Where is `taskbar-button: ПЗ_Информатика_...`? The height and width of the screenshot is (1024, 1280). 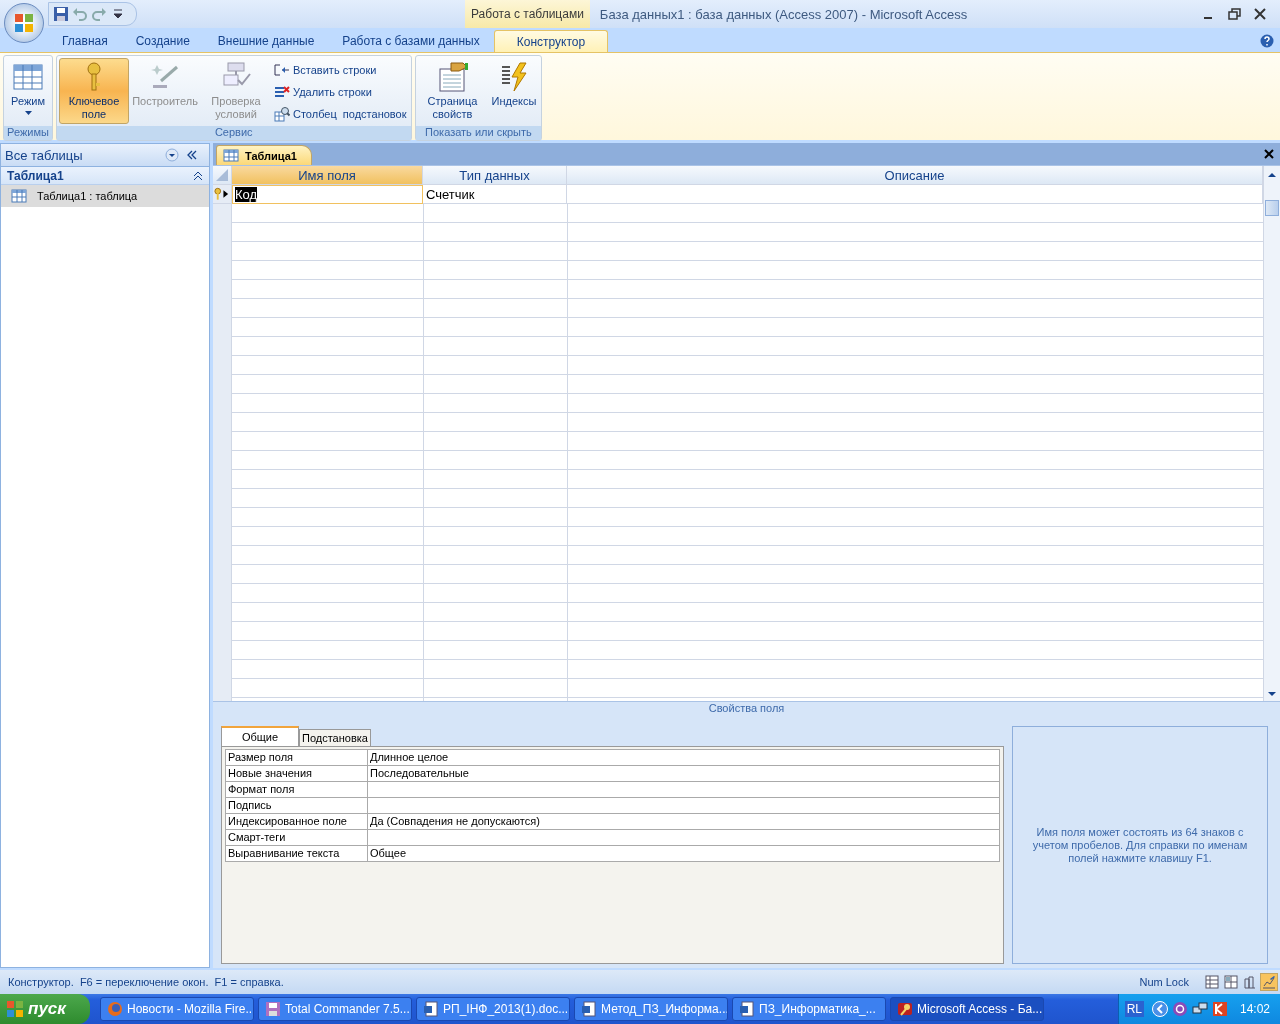 taskbar-button: ПЗ_Информатика_... is located at coordinates (809, 1009).